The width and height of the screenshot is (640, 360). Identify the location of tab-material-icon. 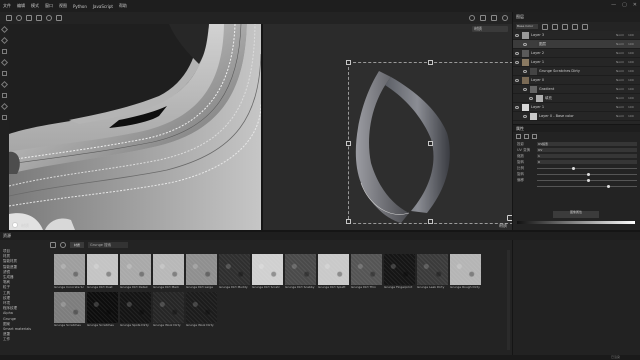
(518, 136).